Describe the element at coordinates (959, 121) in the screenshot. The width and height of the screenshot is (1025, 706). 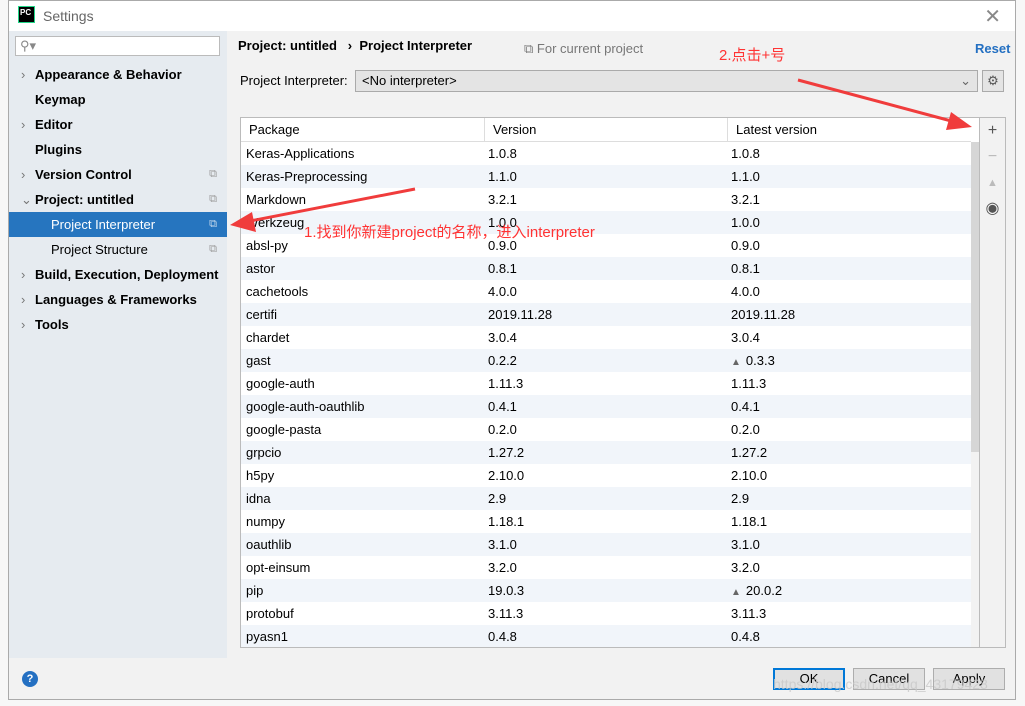
I see `arrow-2-head` at that location.